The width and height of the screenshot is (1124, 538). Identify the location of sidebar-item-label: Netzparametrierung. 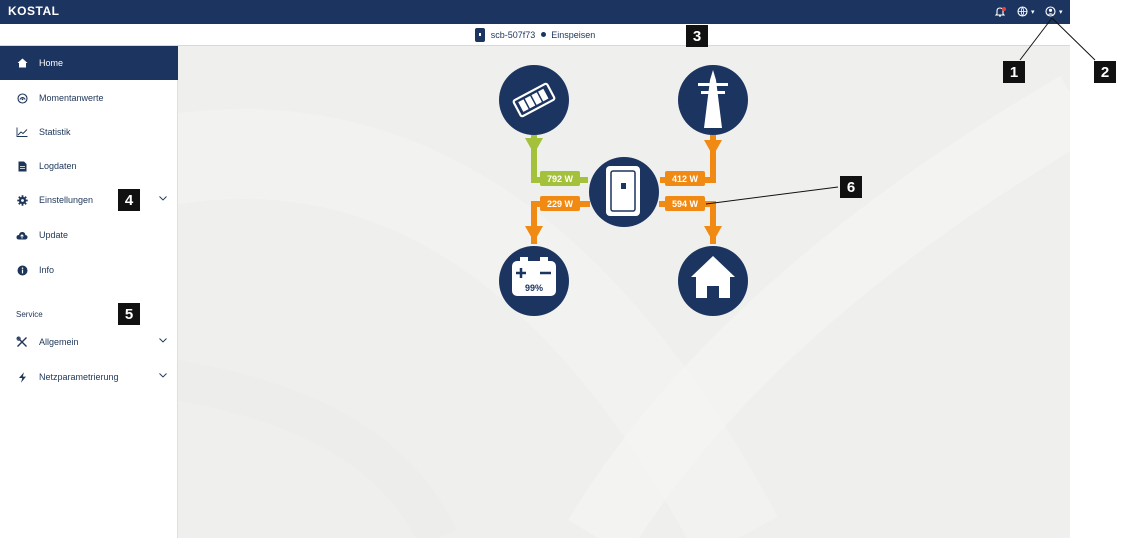
(79, 377).